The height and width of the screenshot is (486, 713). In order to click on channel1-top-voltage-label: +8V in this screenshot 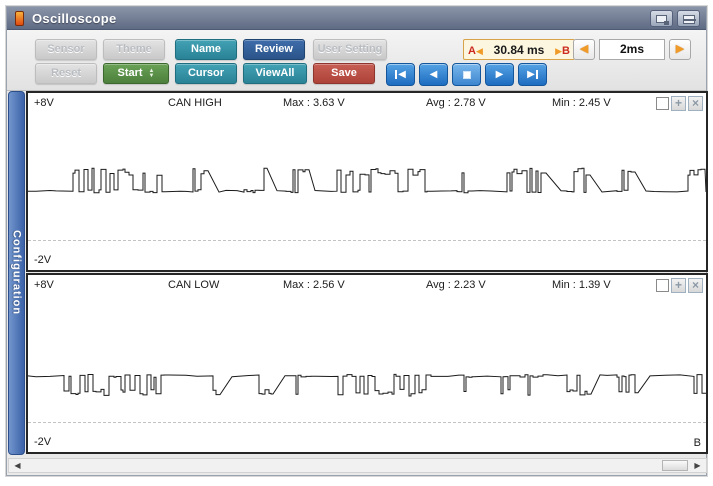, I will do `click(44, 103)`.